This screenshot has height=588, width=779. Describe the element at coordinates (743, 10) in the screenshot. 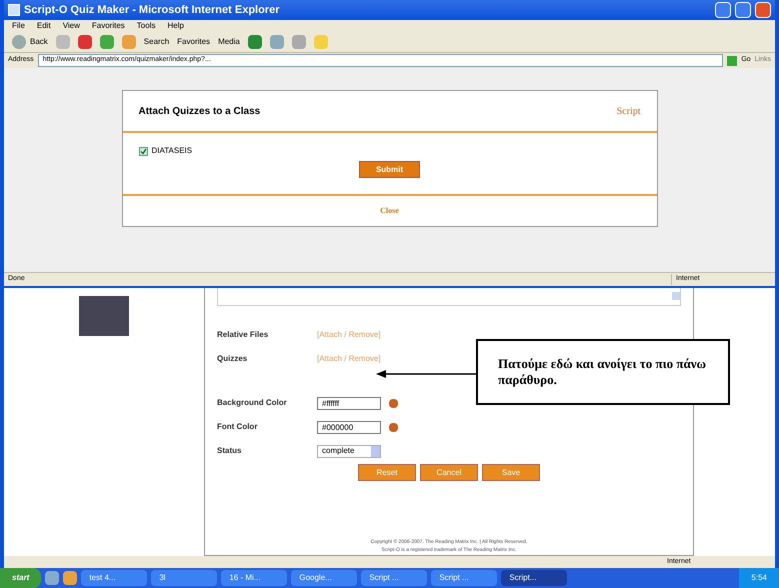

I see `maximize-button` at that location.